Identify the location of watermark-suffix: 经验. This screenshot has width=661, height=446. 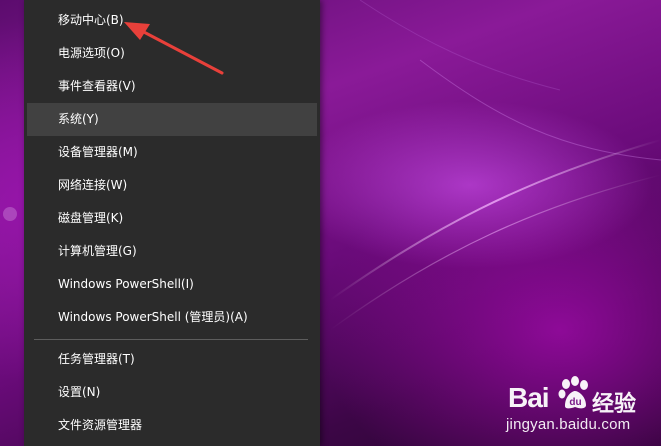
(614, 404).